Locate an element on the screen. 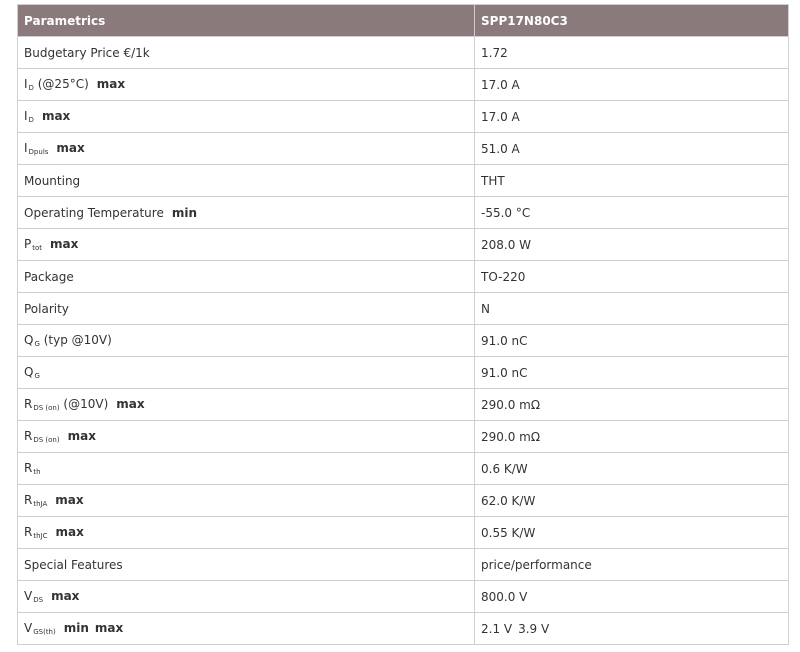  table-row: Operating Temperature min -55.0 °C is located at coordinates (403, 212).